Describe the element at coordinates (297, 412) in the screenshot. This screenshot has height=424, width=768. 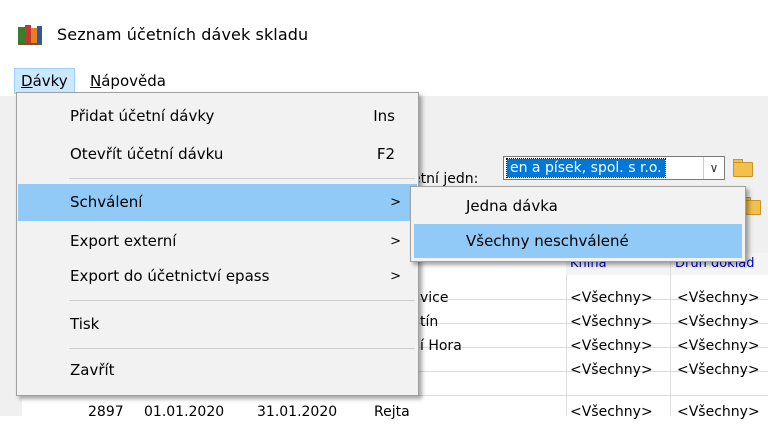
I see `table-cell-to: 31.01.2020` at that location.